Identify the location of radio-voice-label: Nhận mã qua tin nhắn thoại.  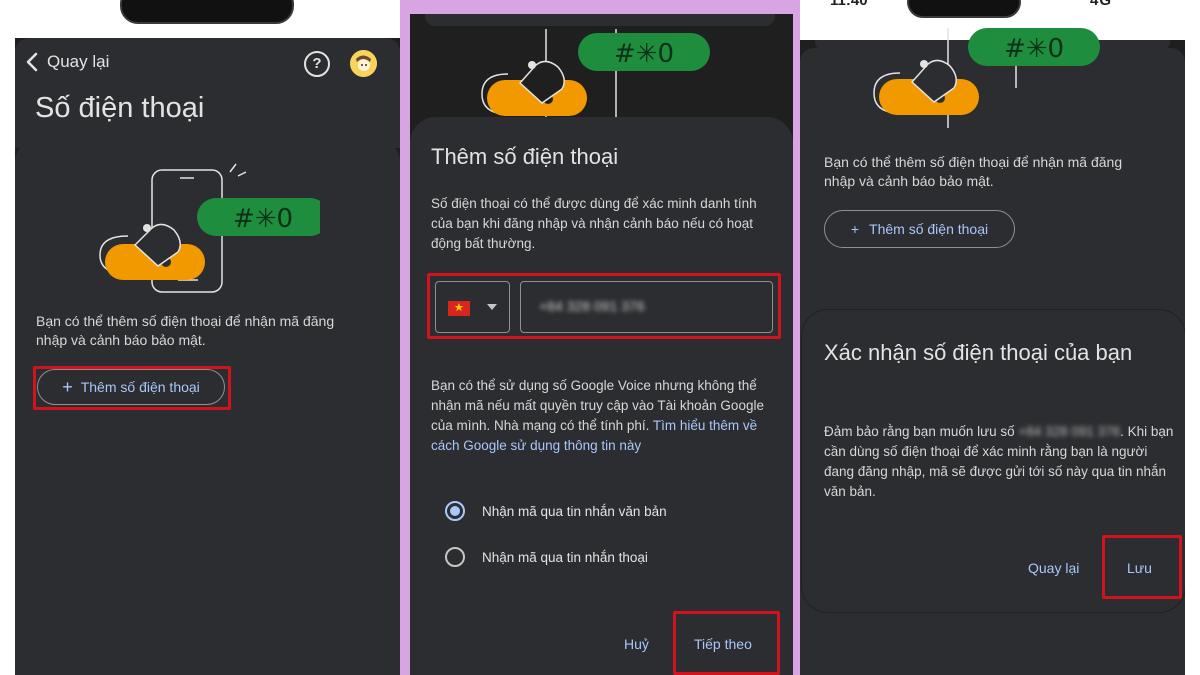
(565, 557).